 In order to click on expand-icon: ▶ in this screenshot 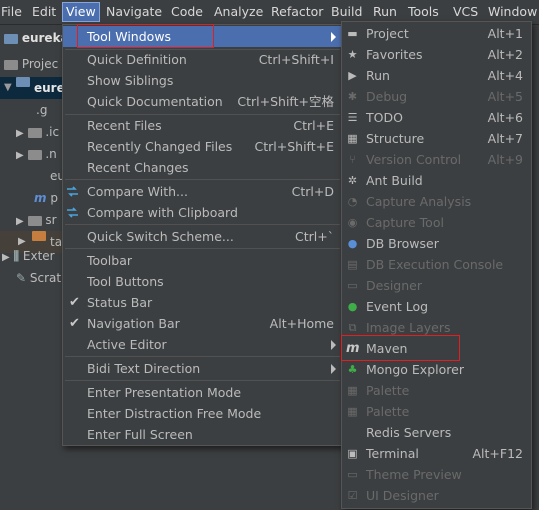, I will do `click(20, 155)`.